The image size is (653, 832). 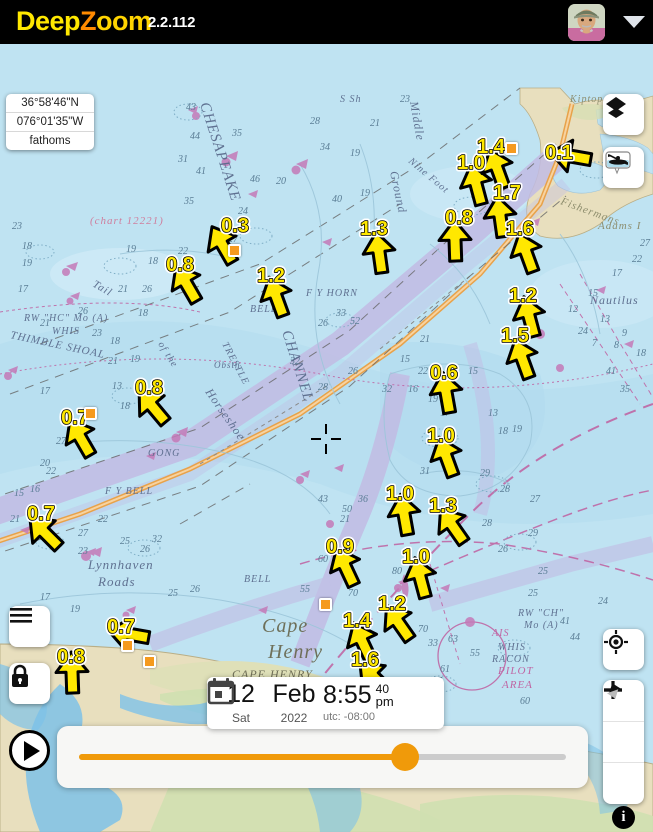 I want to click on info-label: i, so click(x=623, y=817).